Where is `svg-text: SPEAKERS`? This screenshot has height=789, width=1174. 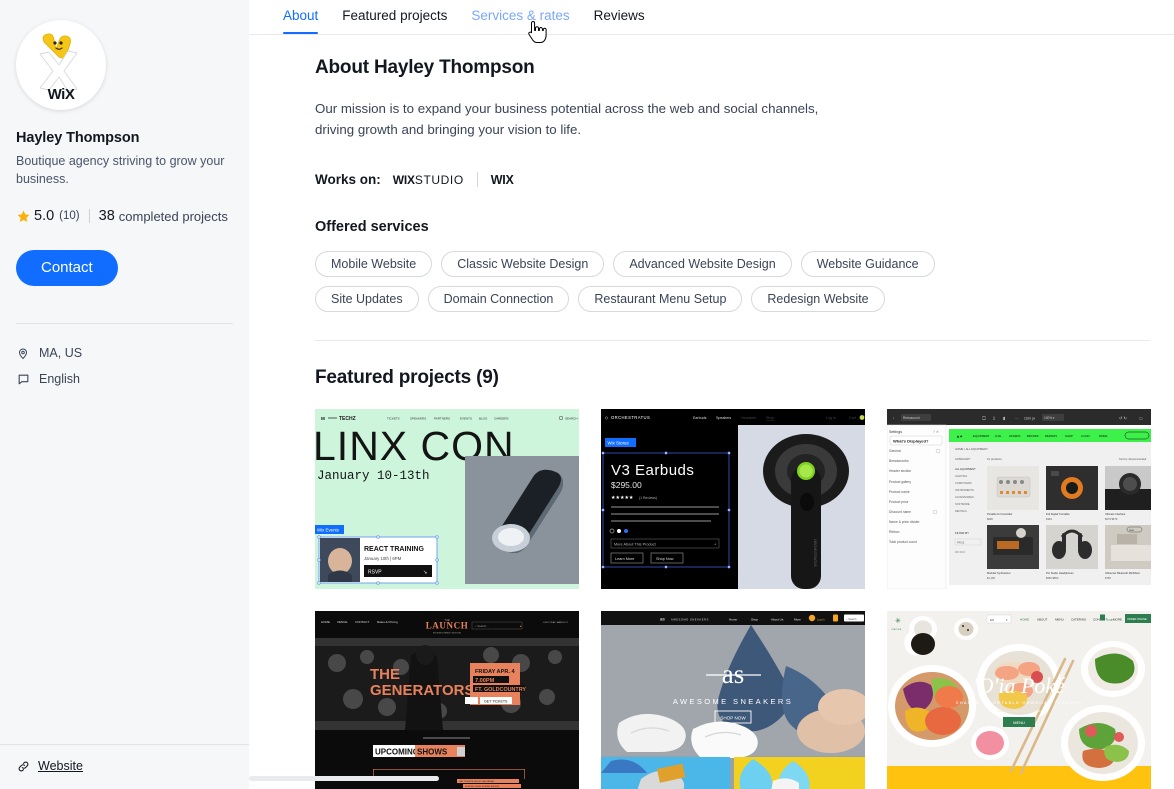 svg-text: SPEAKERS is located at coordinates (418, 419).